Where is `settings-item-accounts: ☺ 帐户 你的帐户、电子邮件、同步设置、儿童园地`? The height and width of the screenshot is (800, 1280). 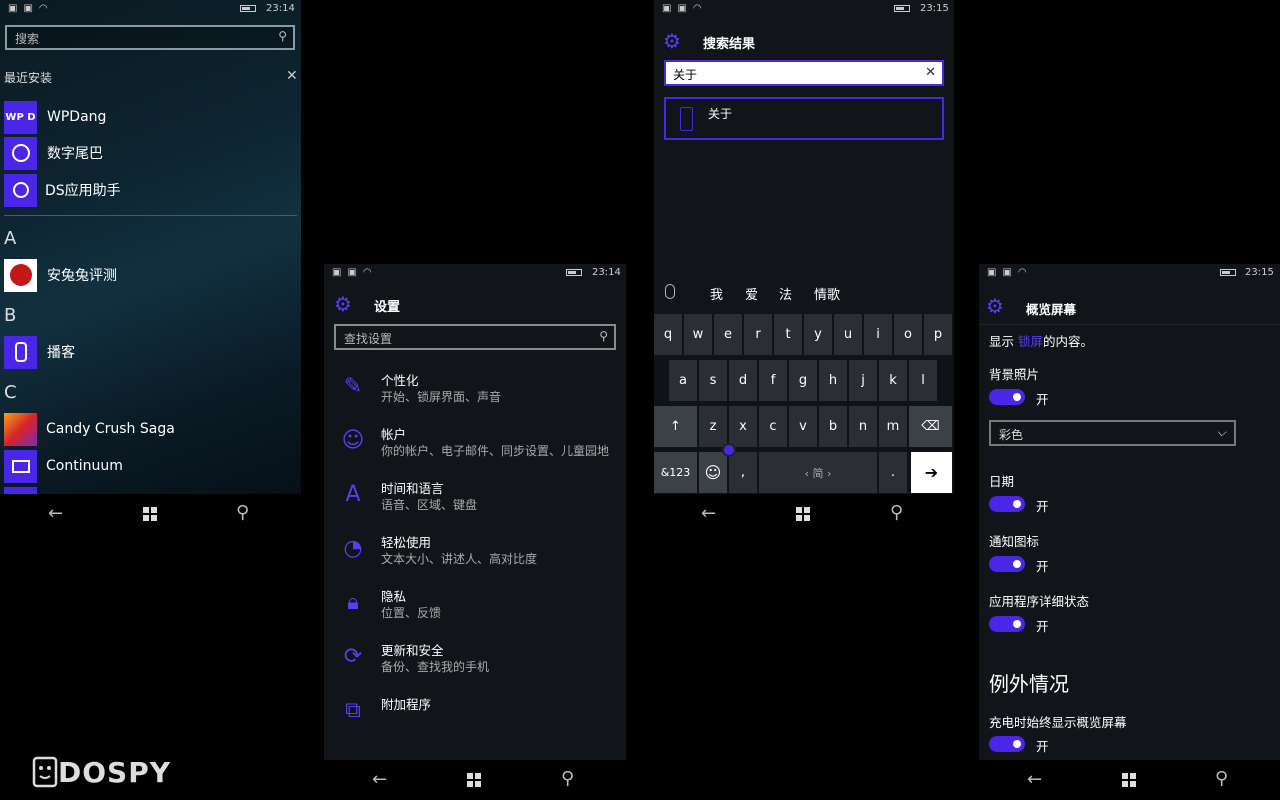
settings-item-accounts: ☺ 帐户 你的帐户、电子邮件、同步设置、儿童园地 is located at coordinates (482, 449).